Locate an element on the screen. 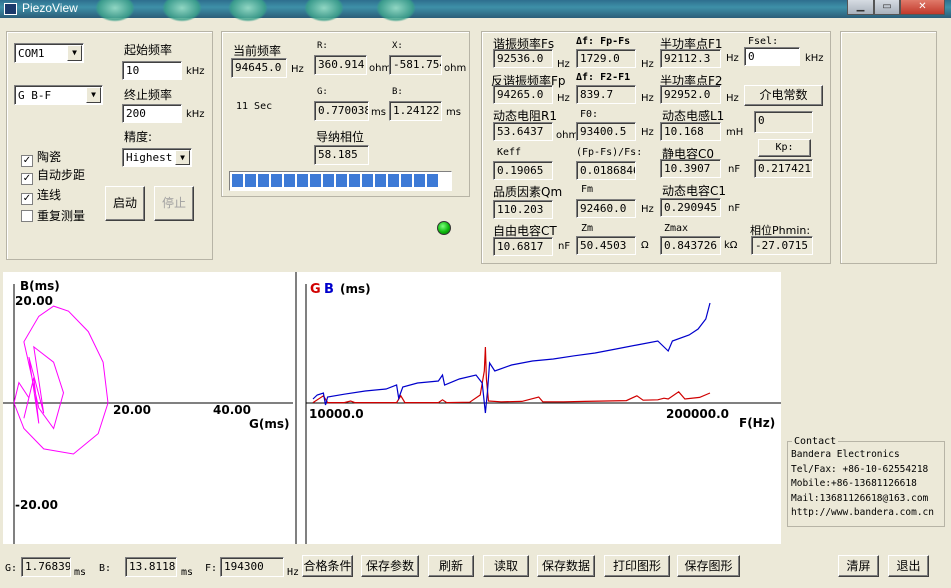  elapsed-time: 11 Sec is located at coordinates (254, 106).